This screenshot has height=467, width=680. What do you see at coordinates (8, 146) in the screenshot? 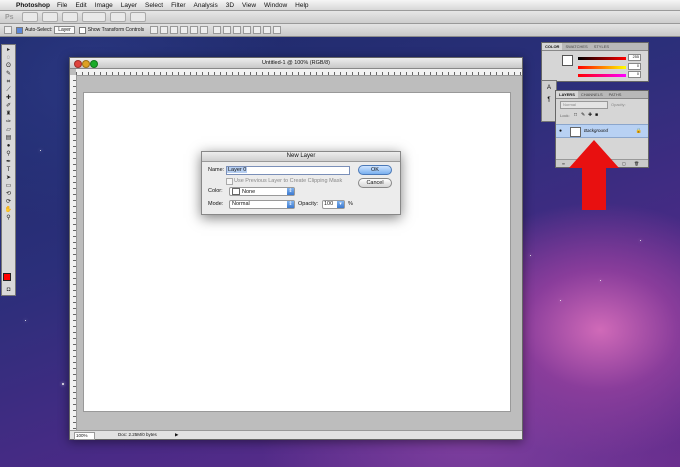
I see `blur-tool-icon: ●` at bounding box center [8, 146].